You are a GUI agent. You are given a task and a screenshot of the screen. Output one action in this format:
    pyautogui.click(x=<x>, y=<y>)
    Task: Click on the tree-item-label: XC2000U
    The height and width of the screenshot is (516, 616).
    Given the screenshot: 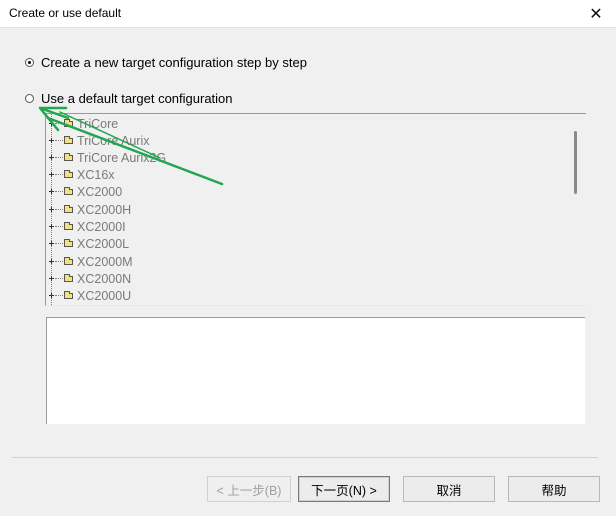 What is the action you would take?
    pyautogui.click(x=104, y=295)
    